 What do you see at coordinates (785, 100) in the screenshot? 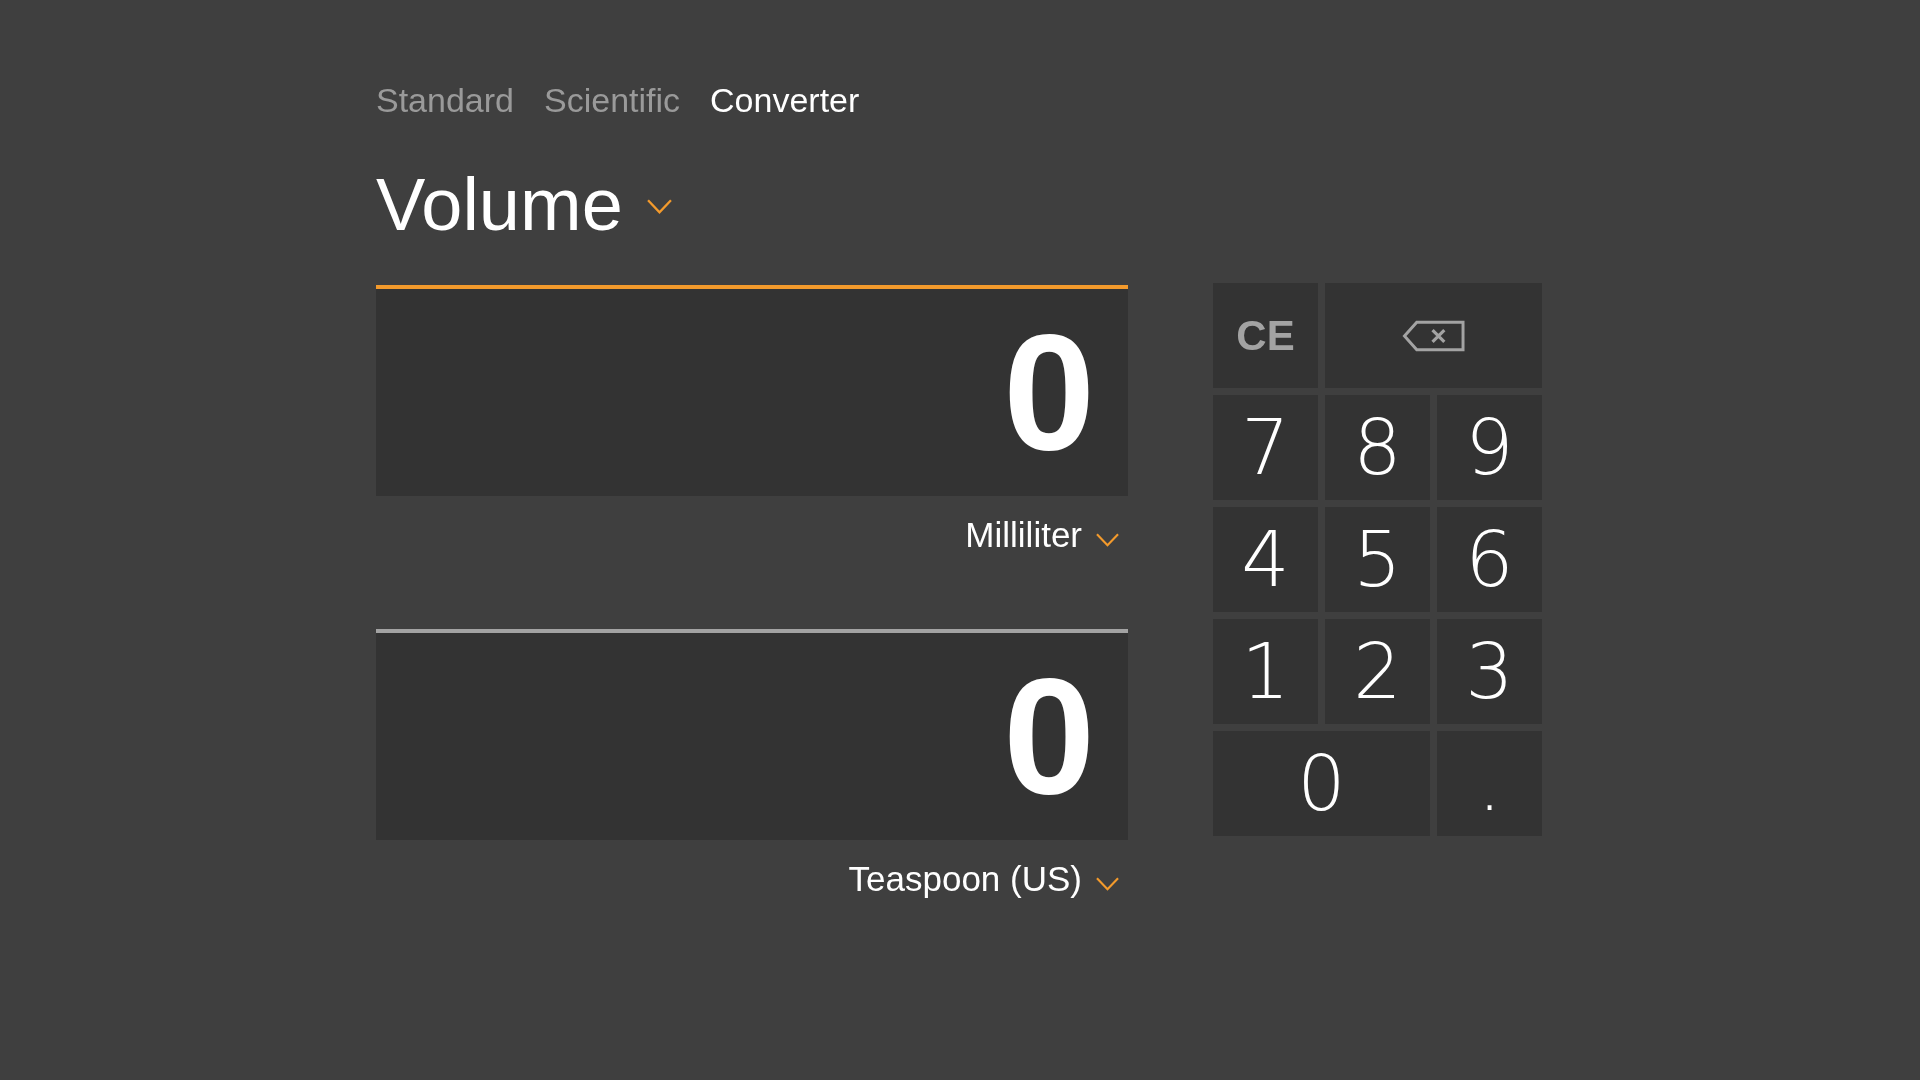
I see `tab: Converter` at bounding box center [785, 100].